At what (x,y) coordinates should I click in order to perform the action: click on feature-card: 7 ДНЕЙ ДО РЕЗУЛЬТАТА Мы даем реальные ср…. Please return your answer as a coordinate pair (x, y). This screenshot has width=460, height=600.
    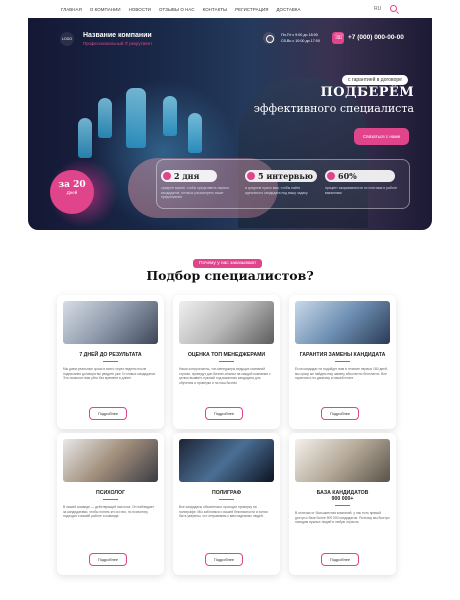
    Looking at the image, I should click on (110, 362).